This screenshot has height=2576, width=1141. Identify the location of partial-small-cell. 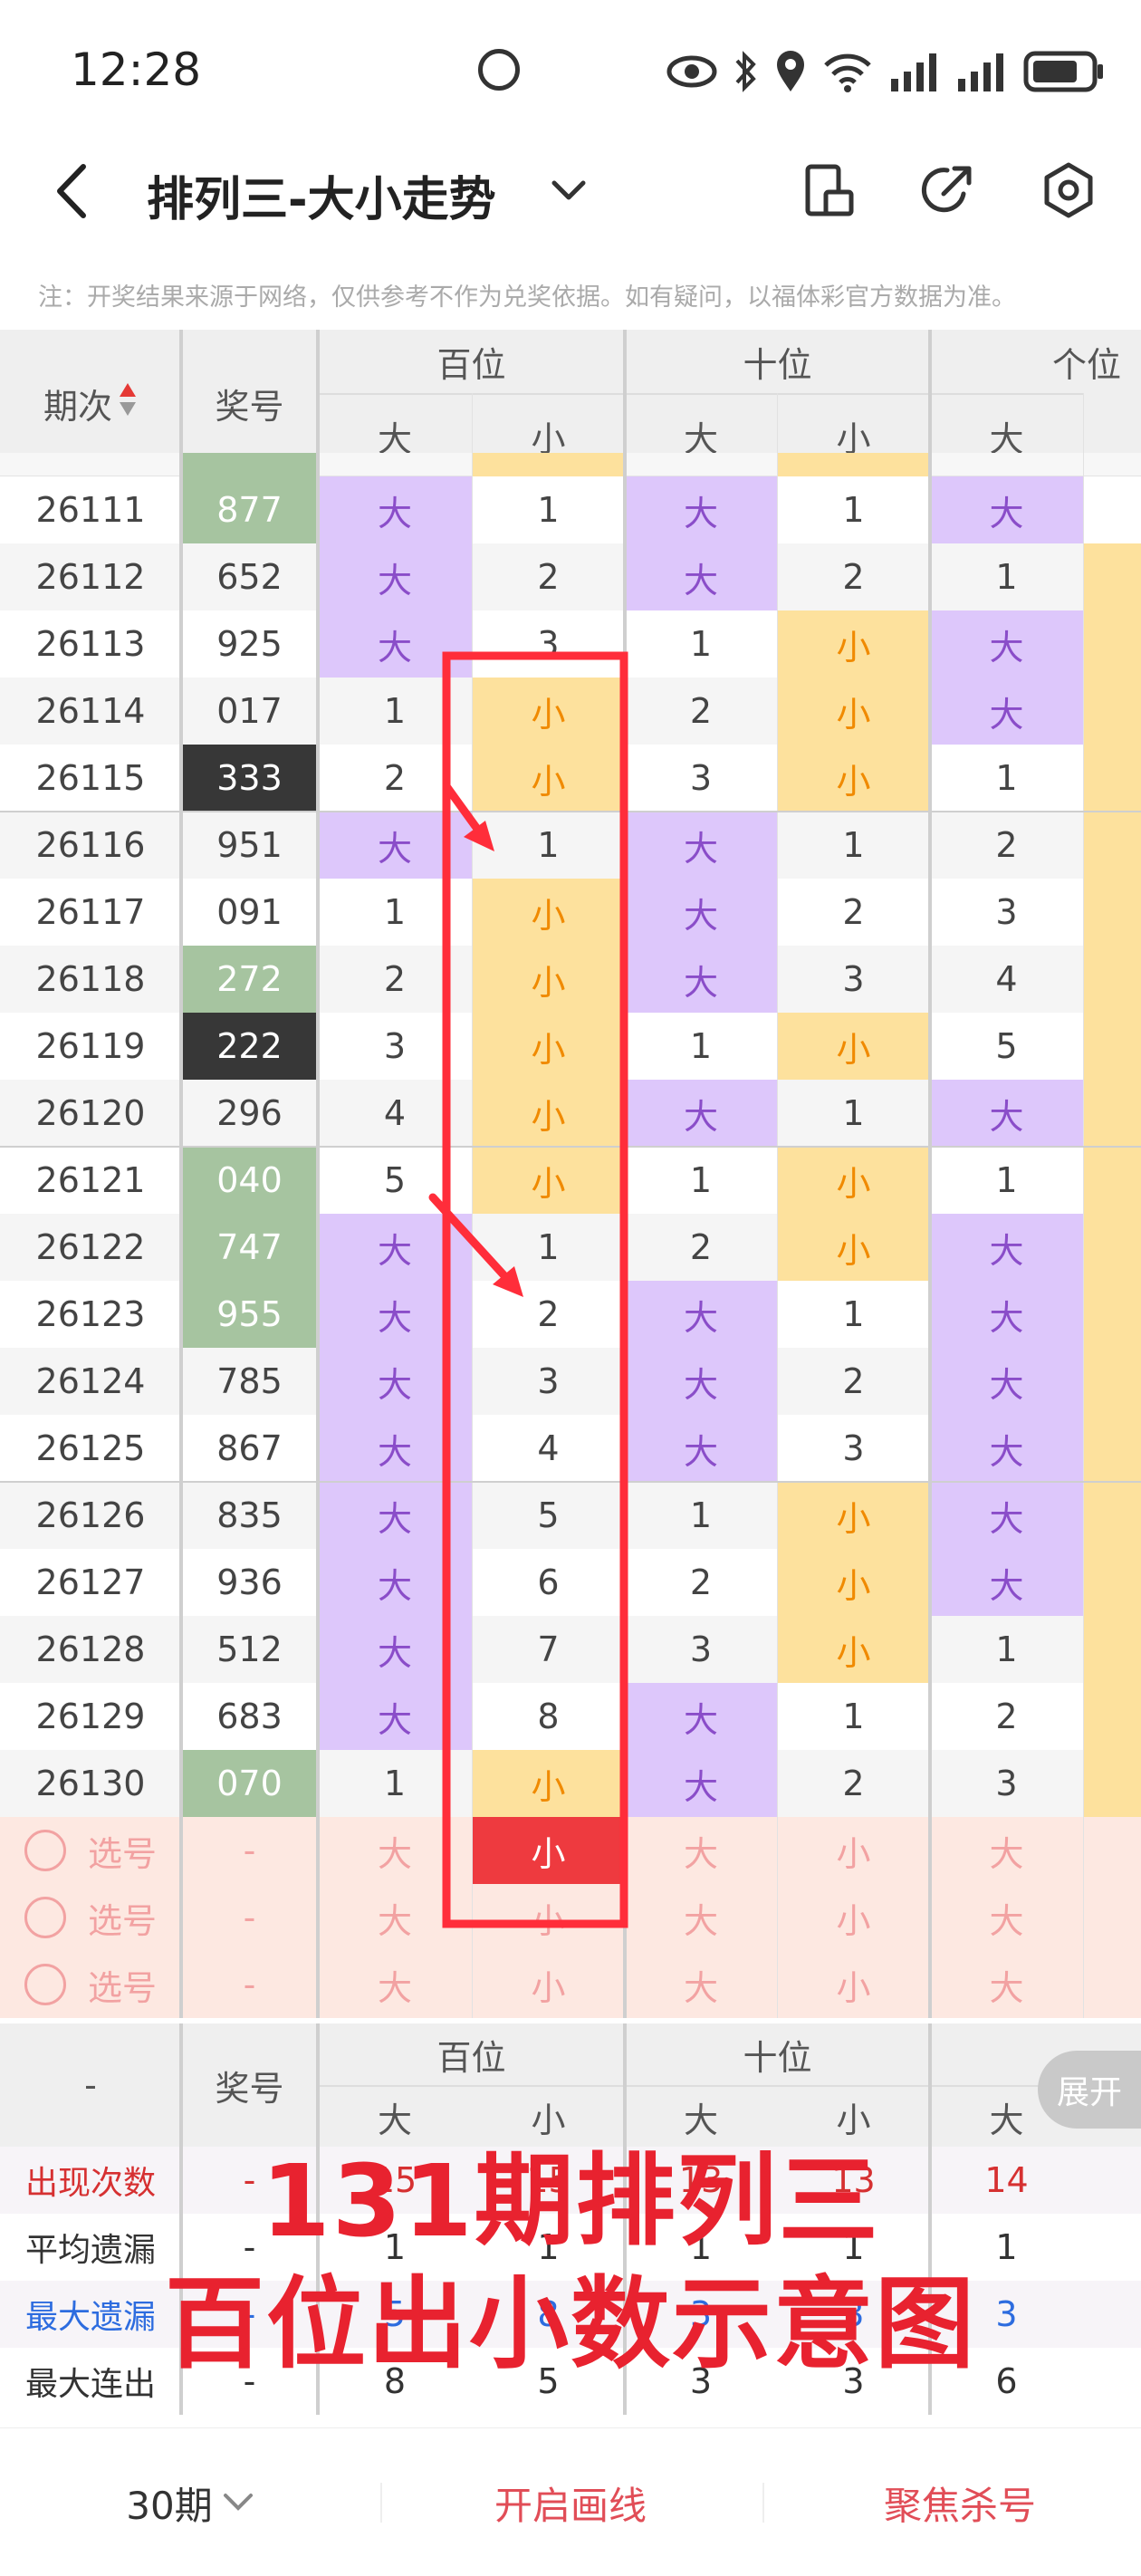
(548, 464).